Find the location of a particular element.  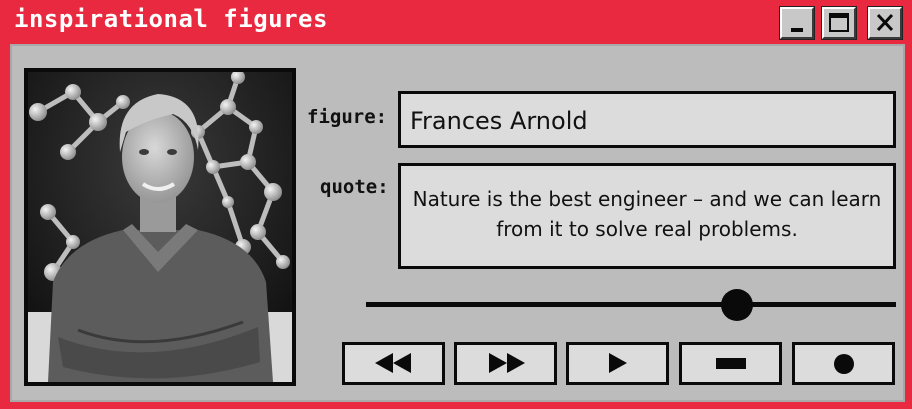

maximize-button is located at coordinates (839, 23).